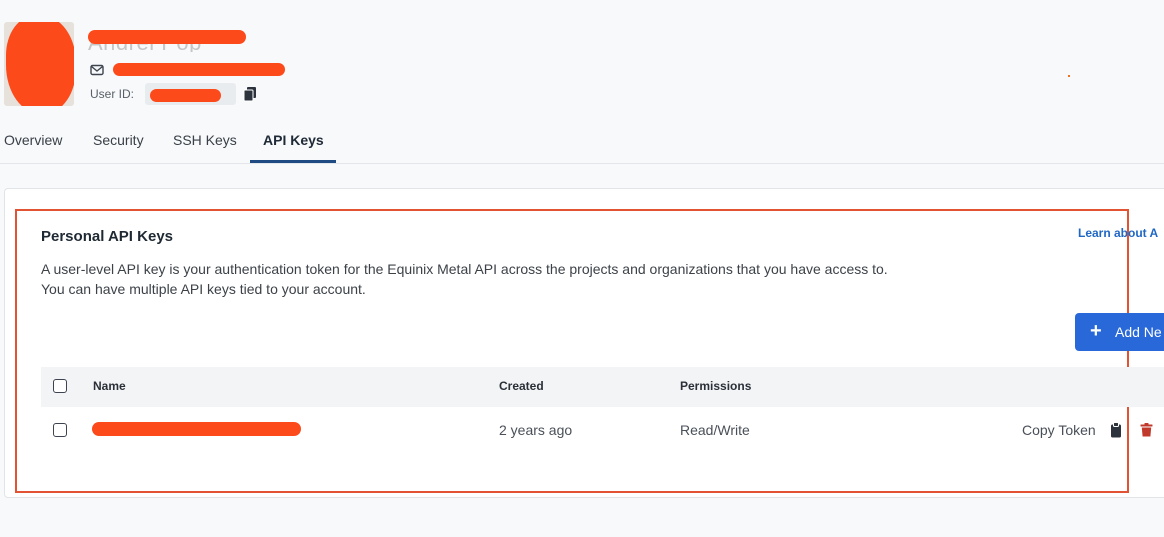  I want to click on key-name-redaction, so click(196, 429).